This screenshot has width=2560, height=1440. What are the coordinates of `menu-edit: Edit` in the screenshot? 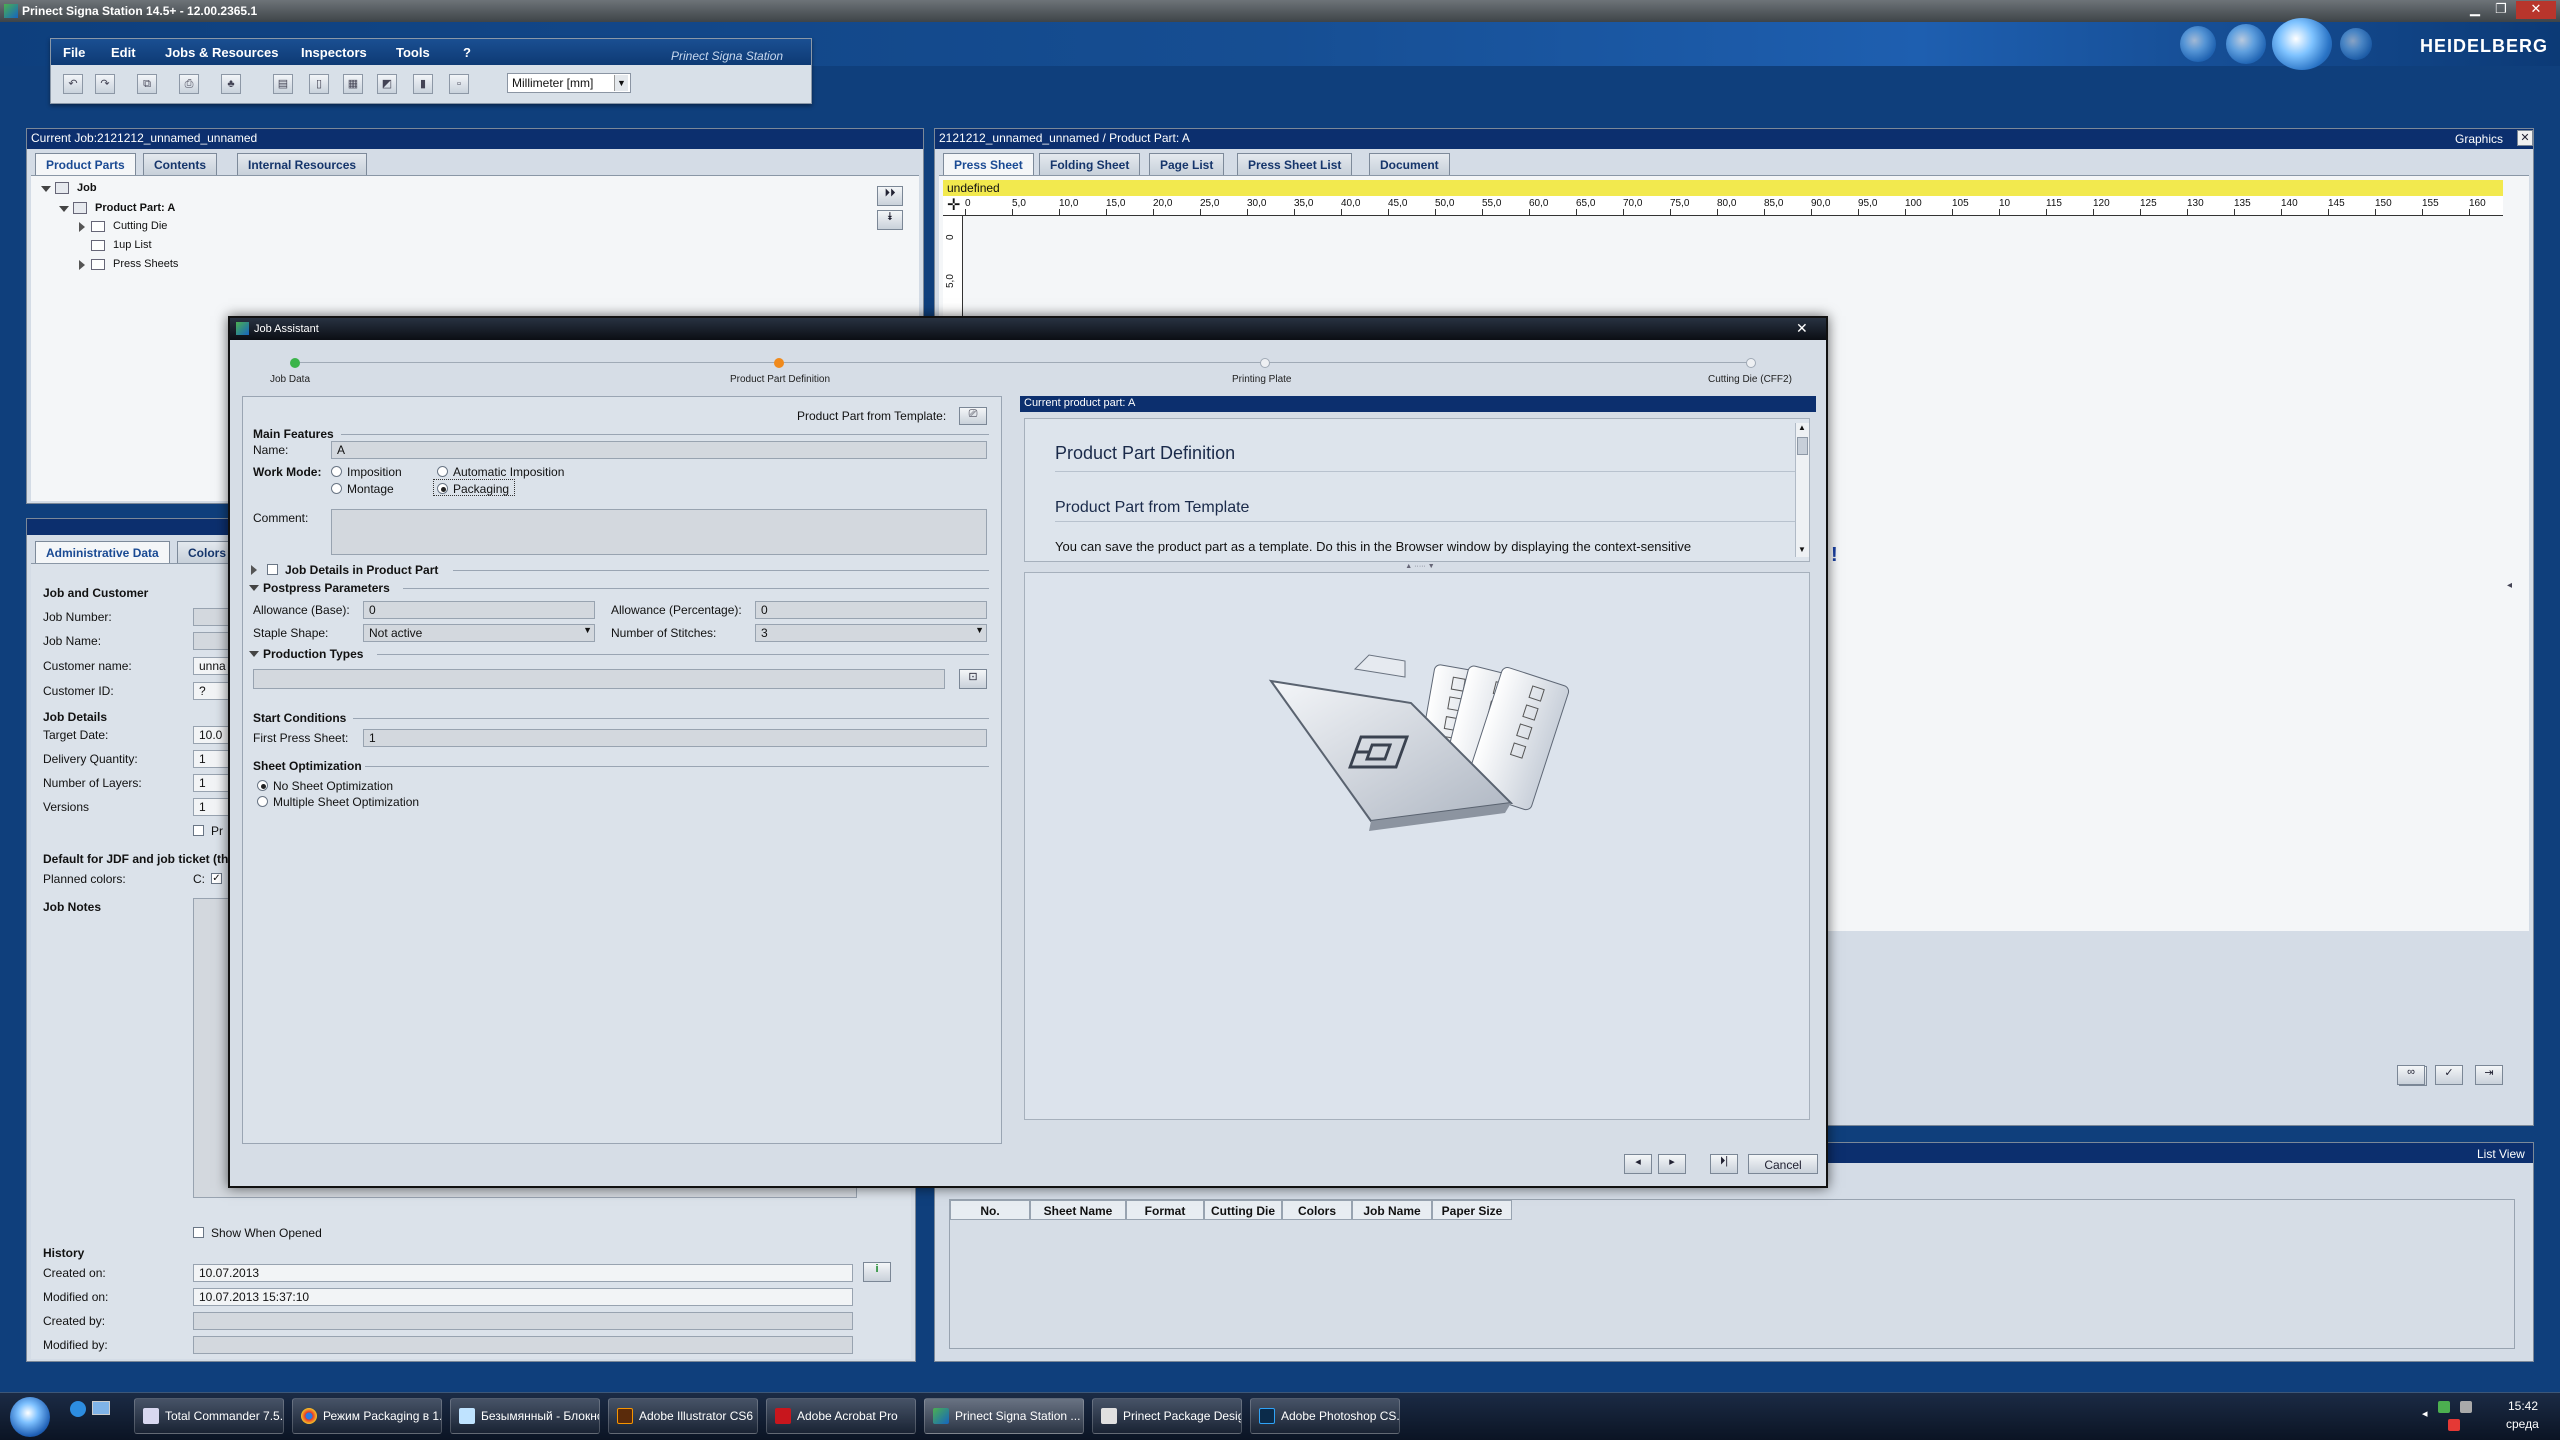 It's located at (123, 52).